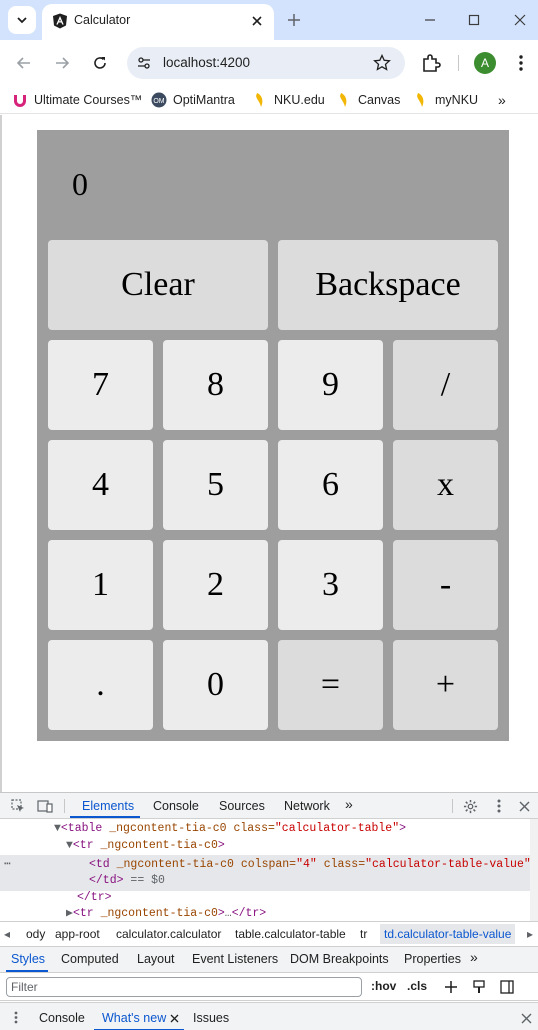  I want to click on key-9: 9, so click(330, 385).